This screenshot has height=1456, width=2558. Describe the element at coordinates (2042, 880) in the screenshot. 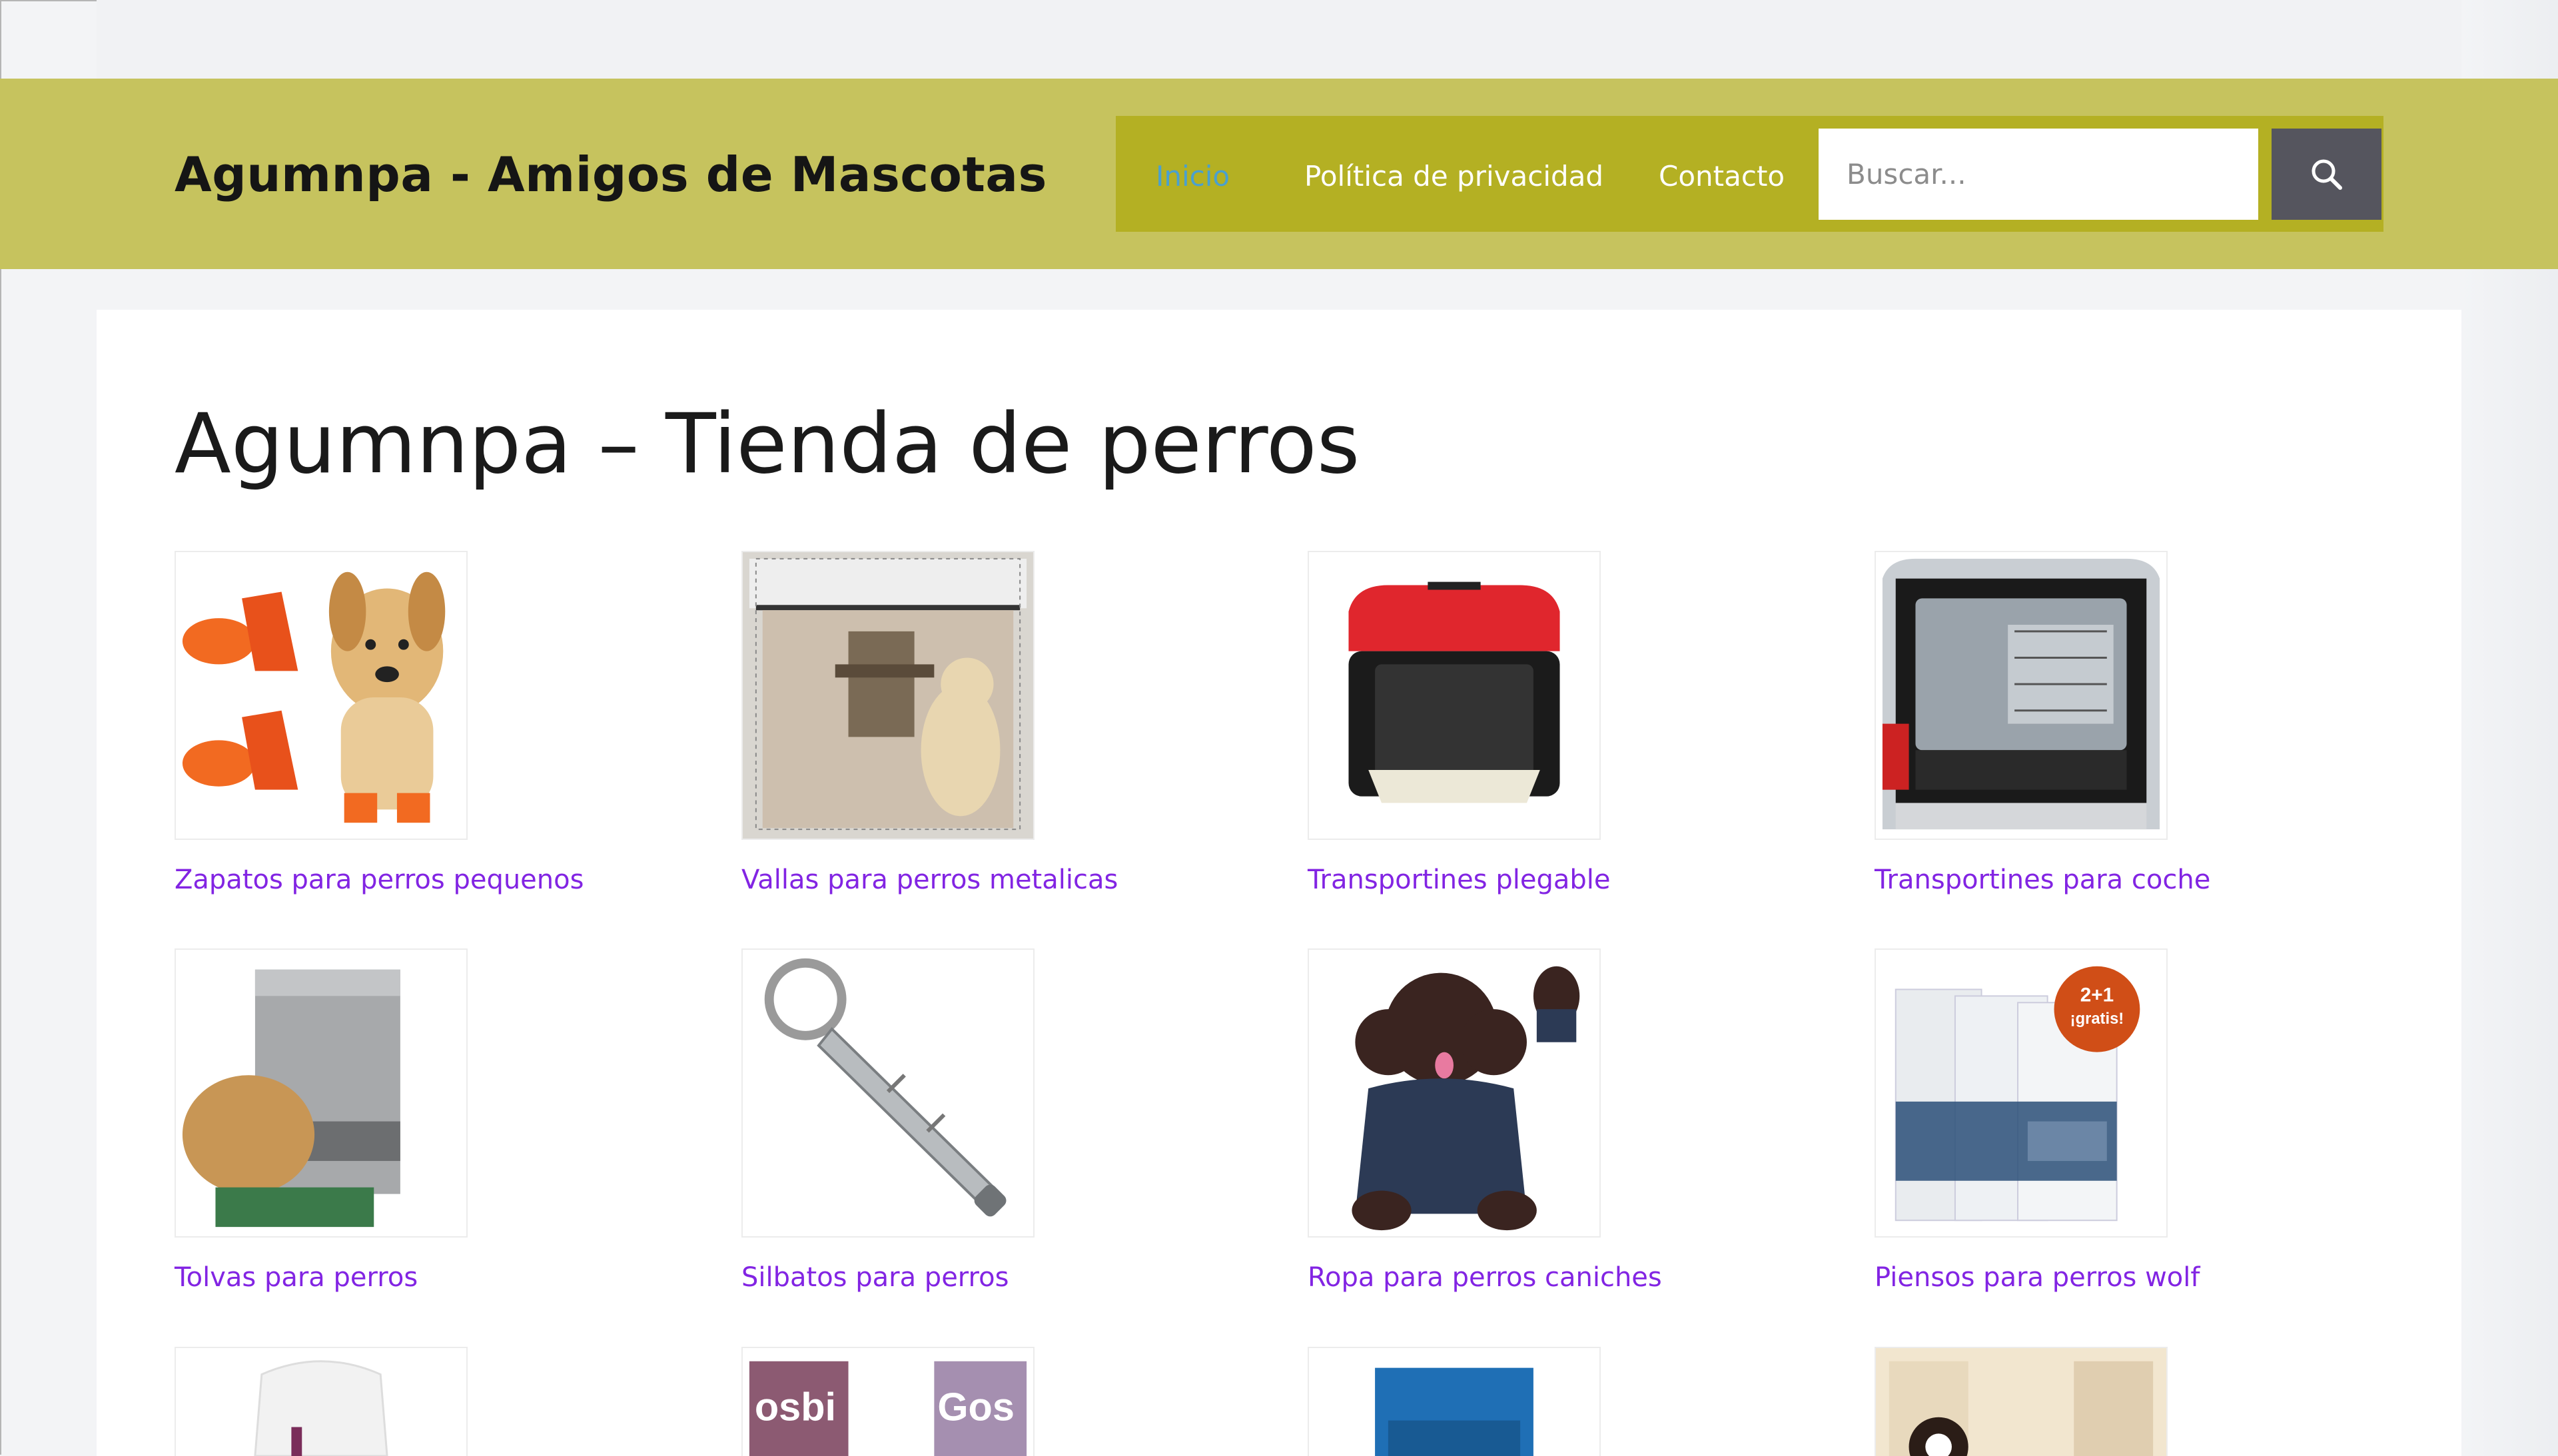

I see `product-label: Transportines para coche` at that location.